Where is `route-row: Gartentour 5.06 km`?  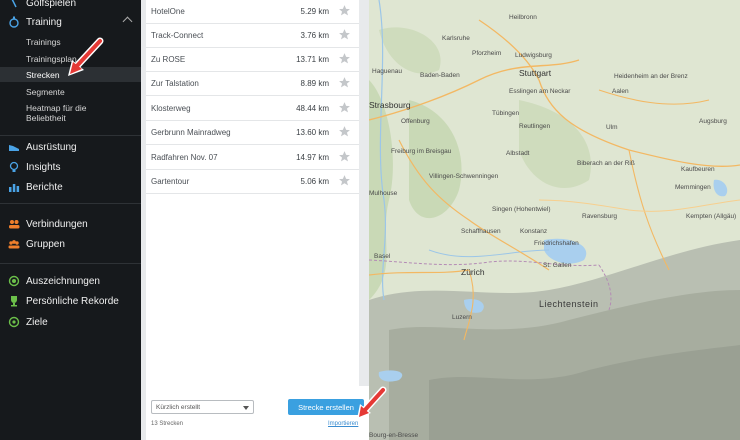
route-row: Gartentour 5.06 km is located at coordinates (252, 182).